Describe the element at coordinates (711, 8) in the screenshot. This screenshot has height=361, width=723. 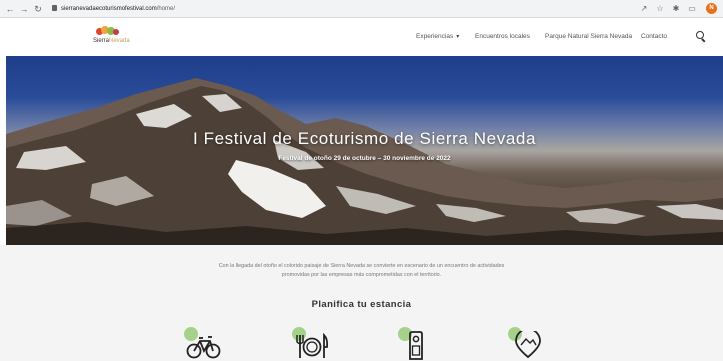
I see `profile-avatar: N` at that location.